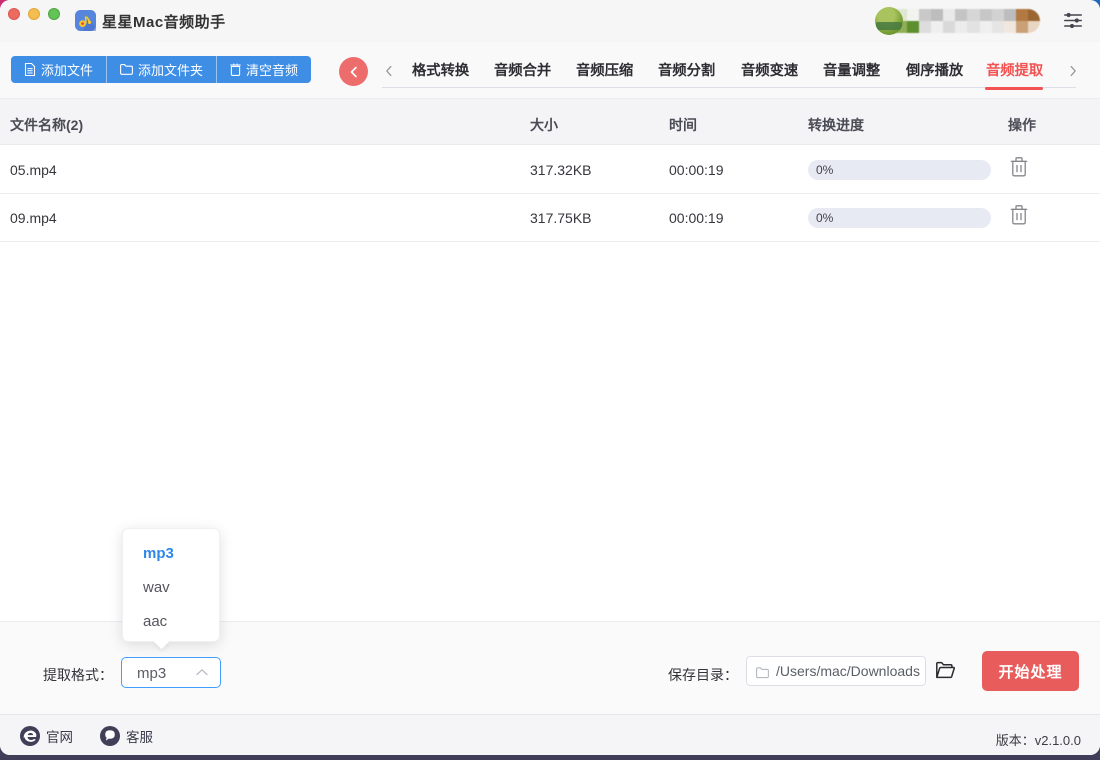 The image size is (1100, 760). I want to click on tab-audio-extract: 音频提取, so click(1014, 71).